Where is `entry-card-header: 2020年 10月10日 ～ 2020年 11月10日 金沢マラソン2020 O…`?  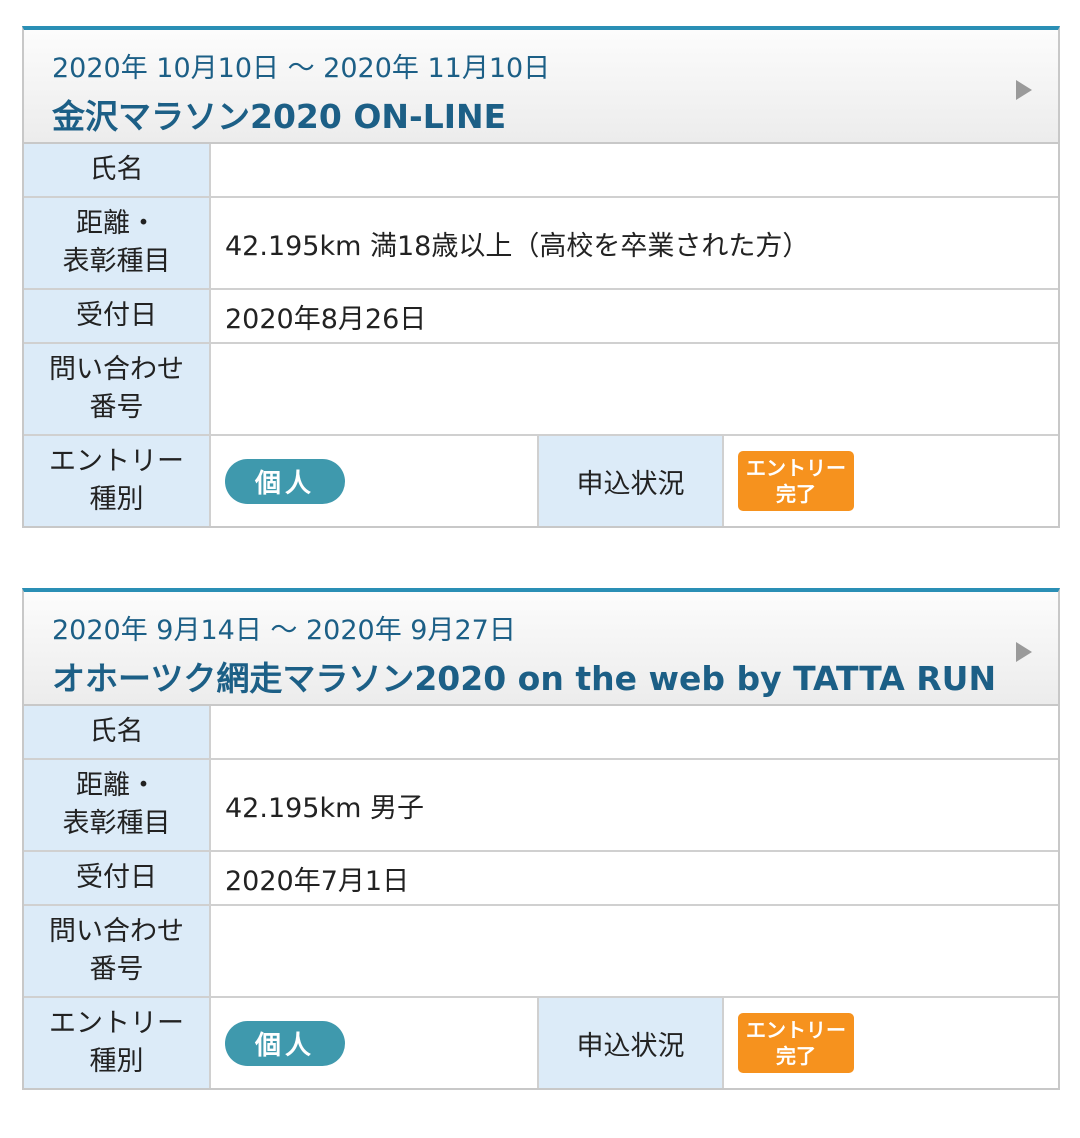 entry-card-header: 2020年 10月10日 ～ 2020年 11月10日 金沢マラソン2020 O… is located at coordinates (541, 87).